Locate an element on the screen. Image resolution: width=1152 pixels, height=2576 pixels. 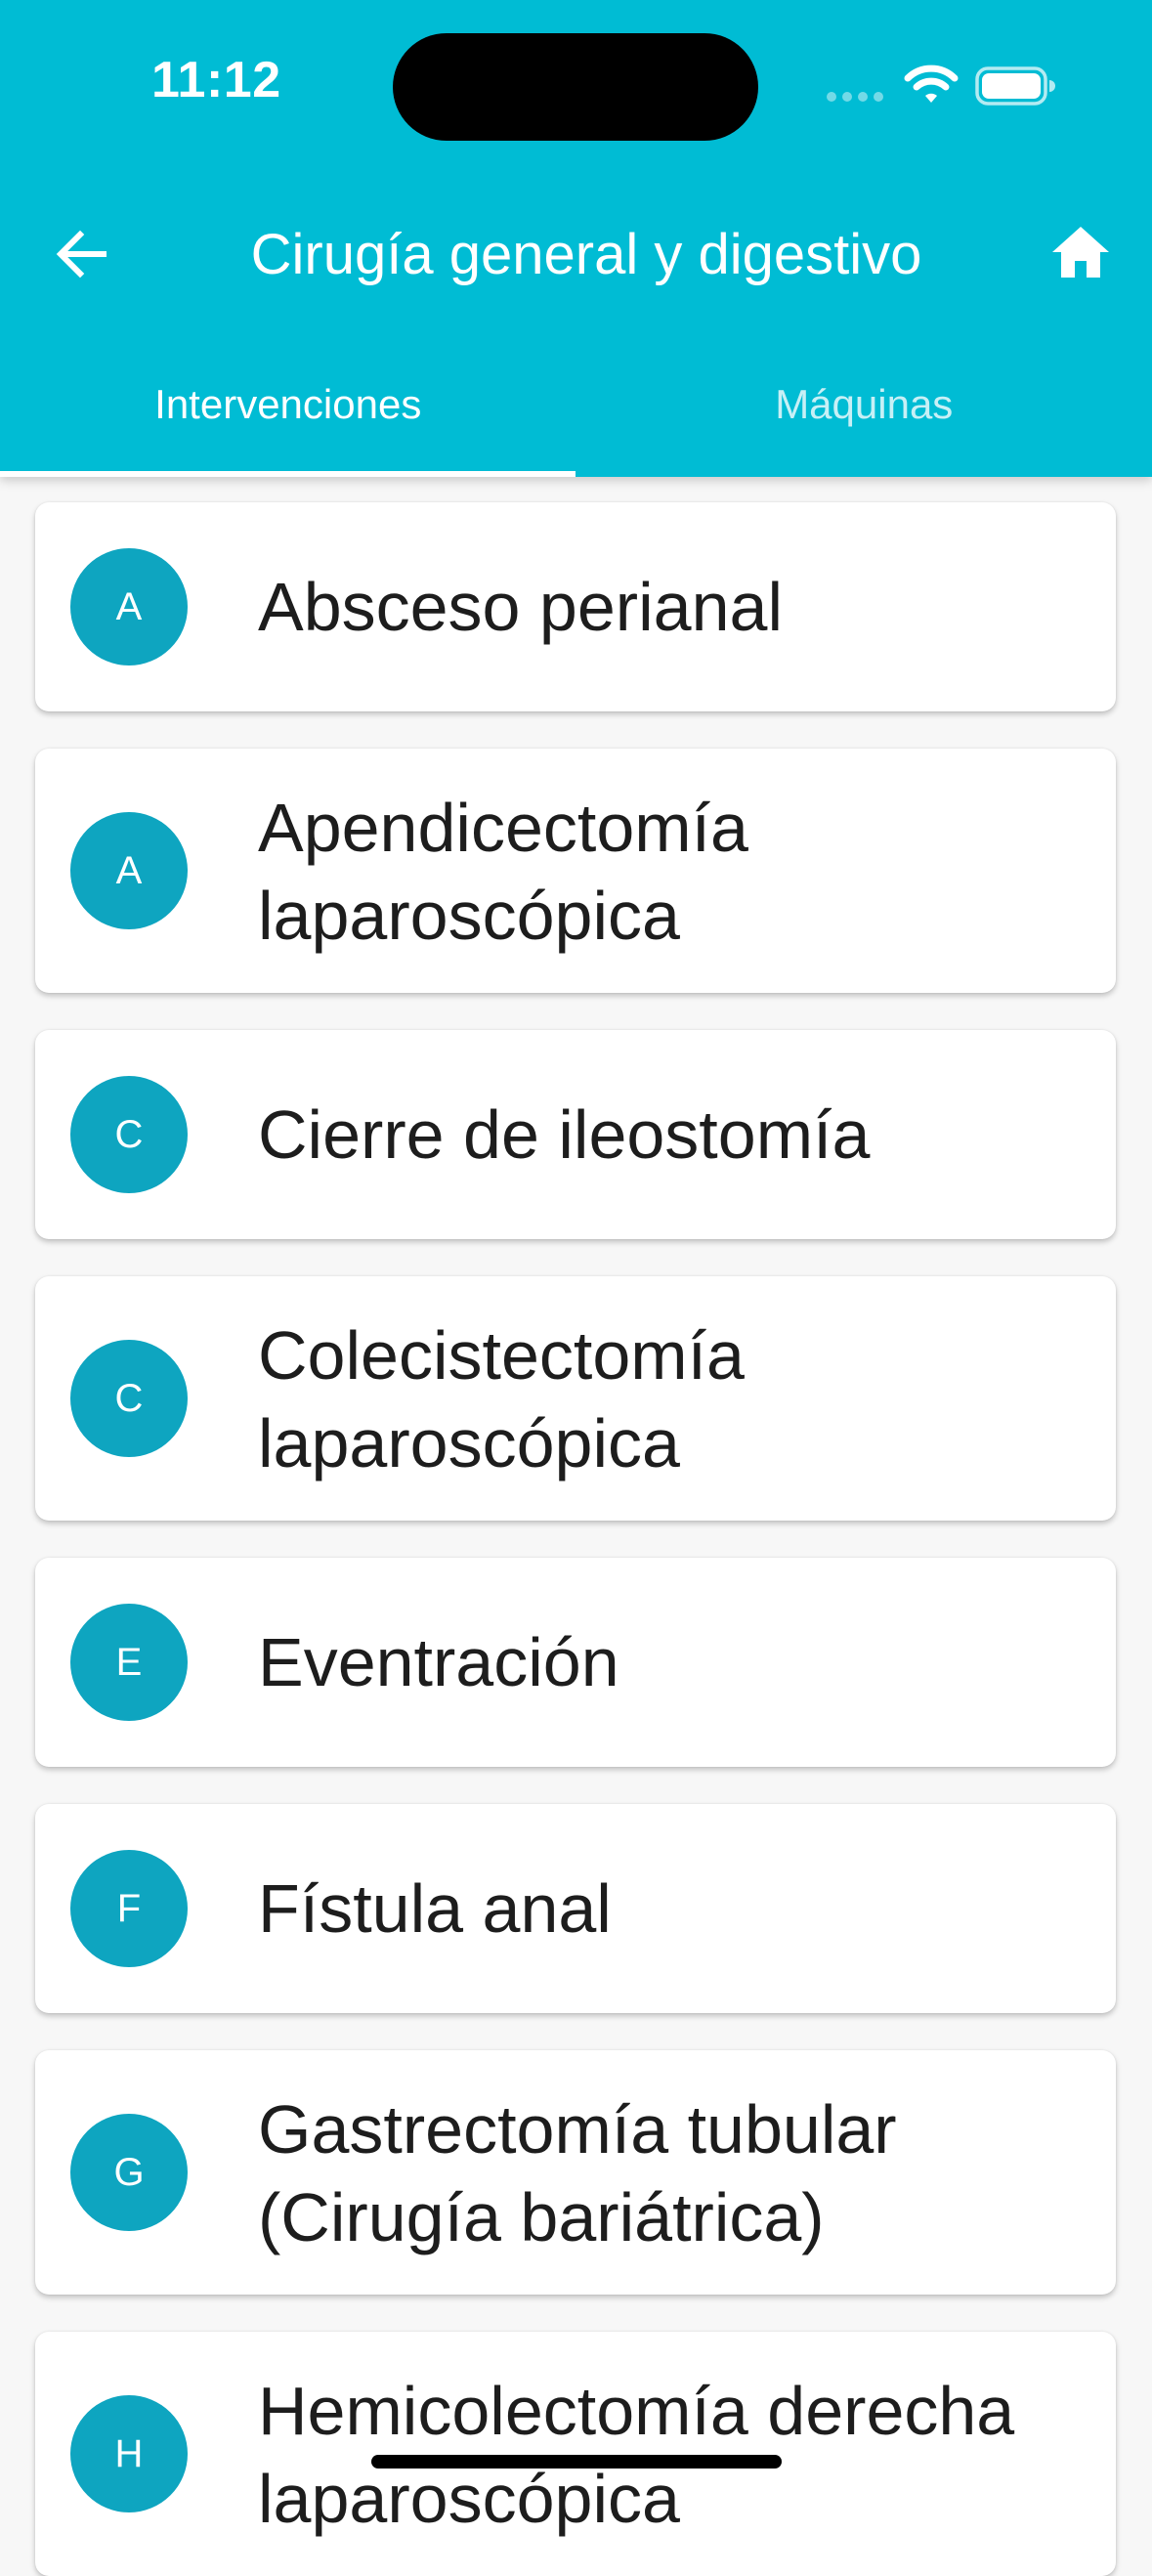
list-item: A Apendicectomía laparoscópica is located at coordinates (575, 871).